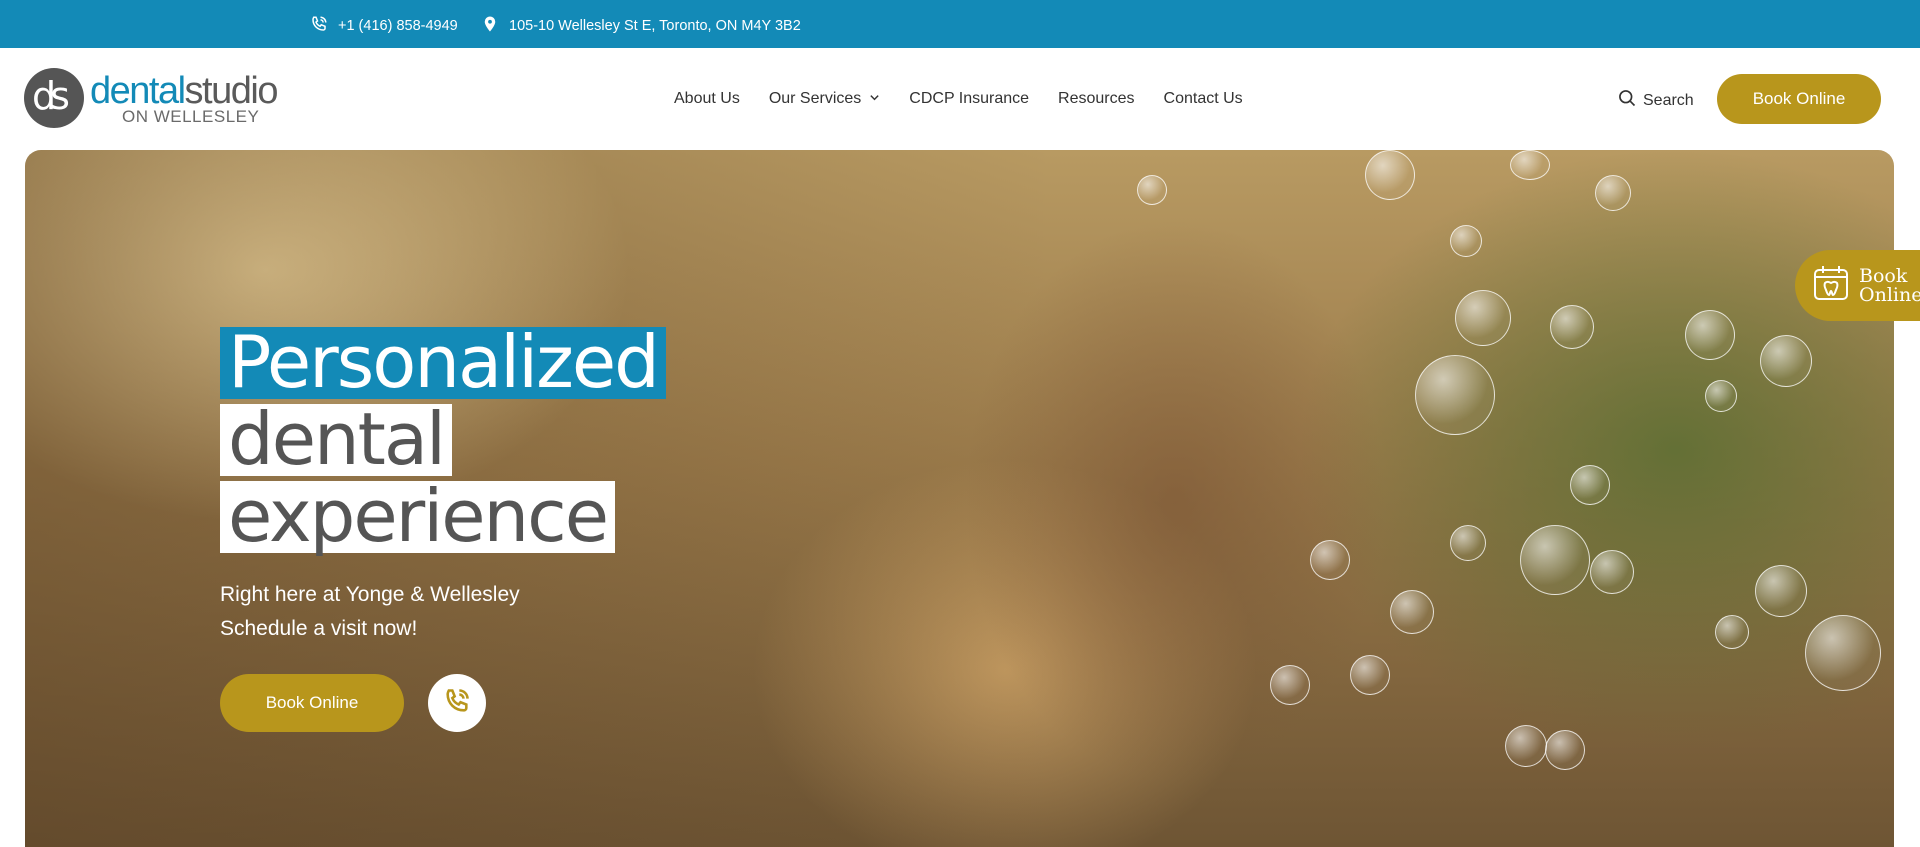 Image resolution: width=1920 pixels, height=847 pixels. I want to click on logo-subtitle: ON WELLESLEY, so click(191, 116).